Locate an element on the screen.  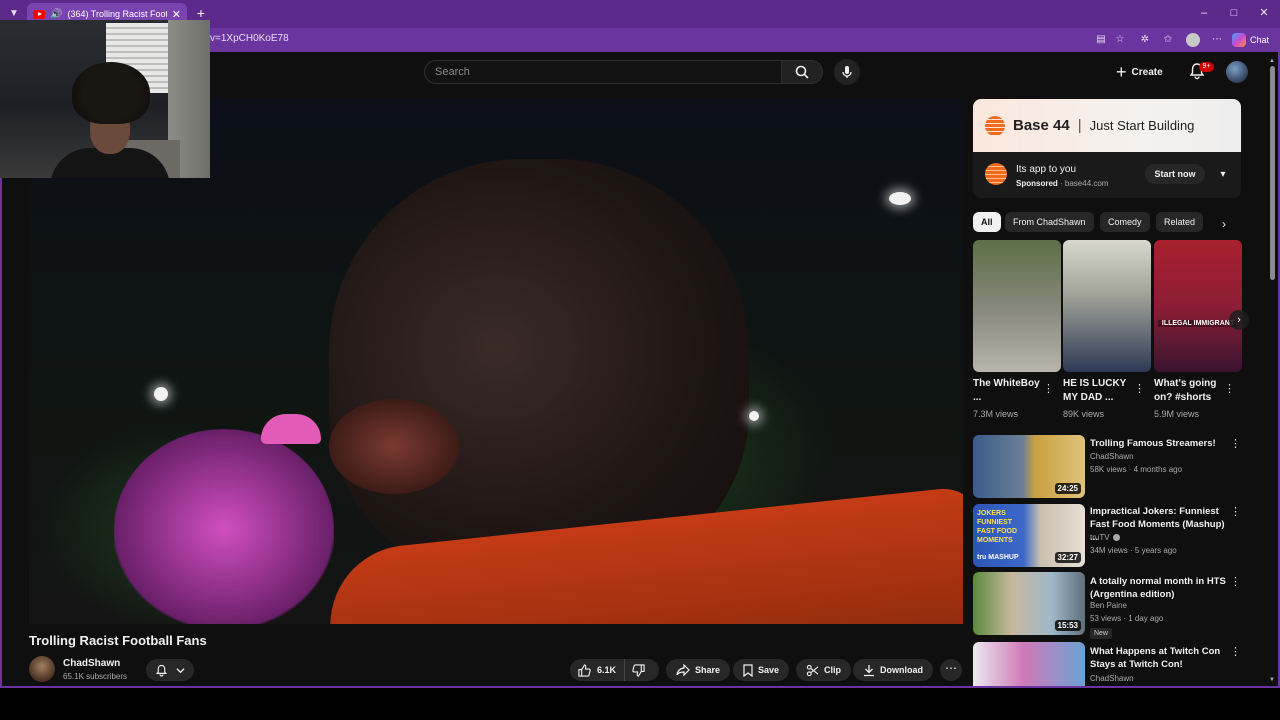
thumbs-down-icon is located at coordinates (638, 670).